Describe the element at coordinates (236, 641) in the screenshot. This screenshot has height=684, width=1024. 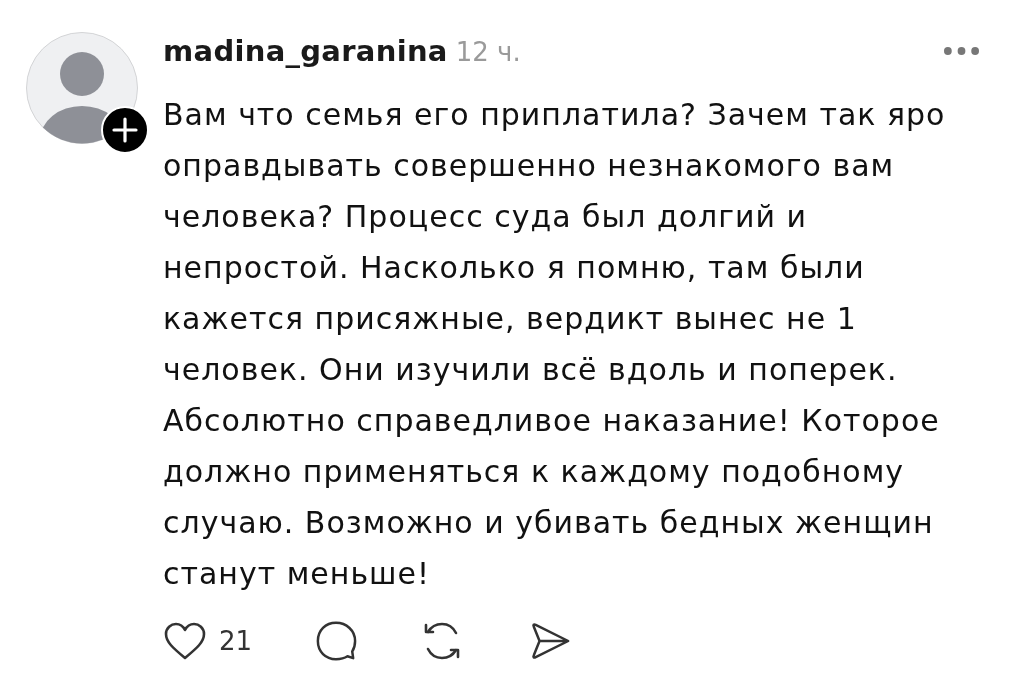
I see `like-count: 21` at that location.